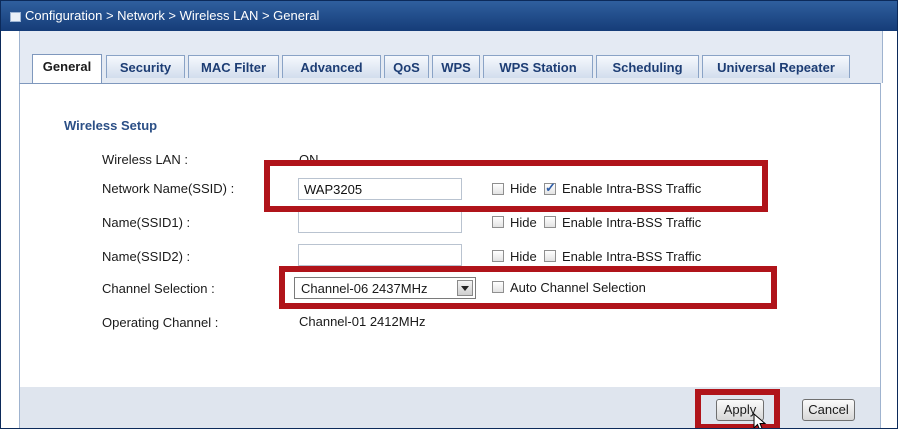 This screenshot has width=898, height=429. I want to click on ssid2-hide-label: Hide, so click(523, 256).